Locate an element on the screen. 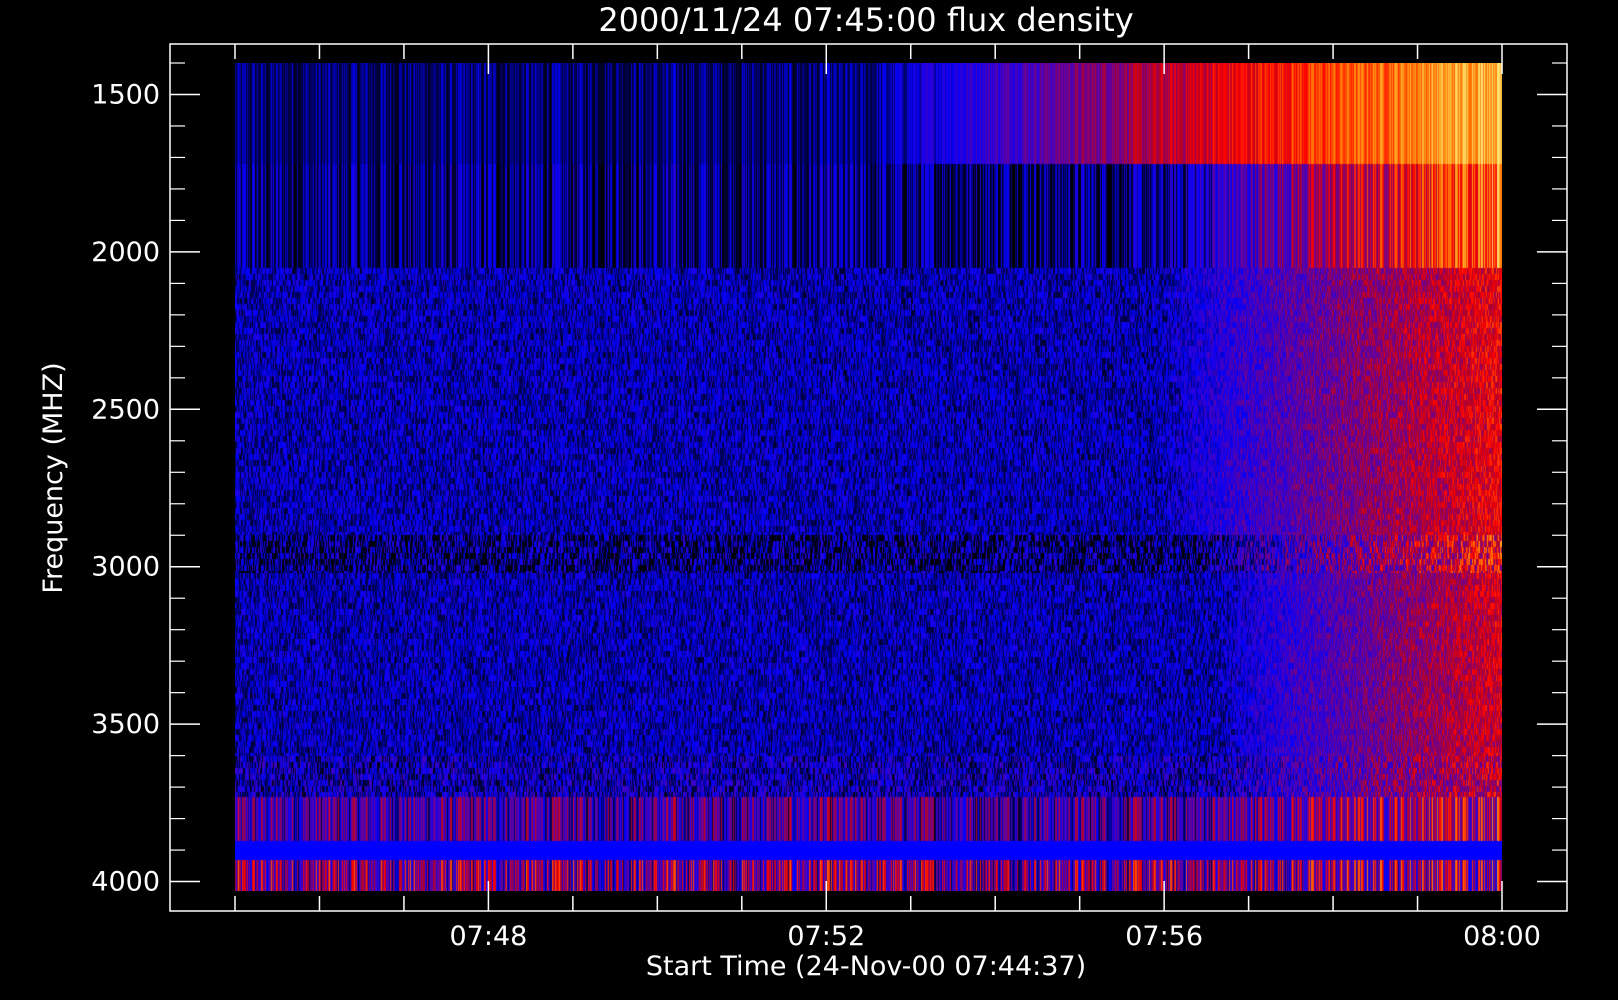 The image size is (1618, 1000). y-tick-label: 4000 is located at coordinates (125, 882).